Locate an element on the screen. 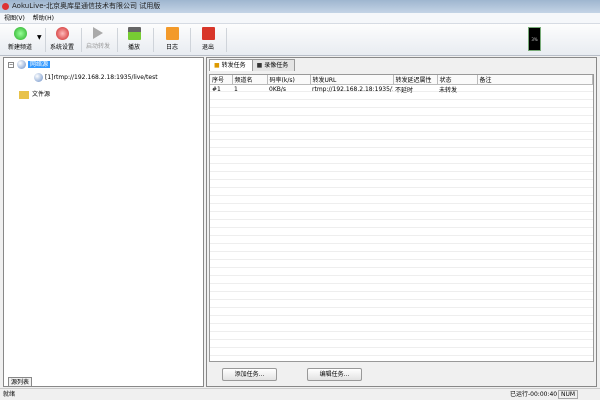  tree-node-network-source: − 网络源 is located at coordinates (29, 64).